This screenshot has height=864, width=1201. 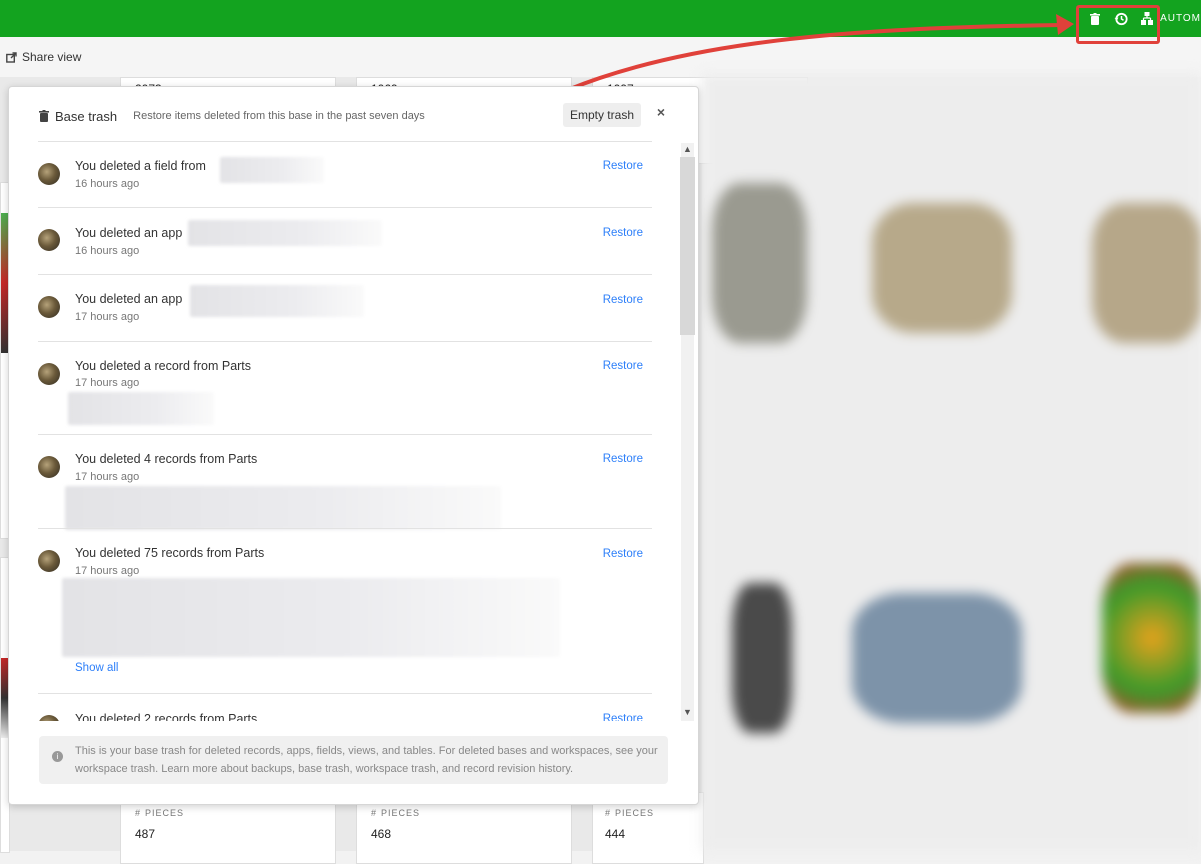 What do you see at coordinates (687, 149) in the screenshot?
I see `scroll-up-icon: ▲` at bounding box center [687, 149].